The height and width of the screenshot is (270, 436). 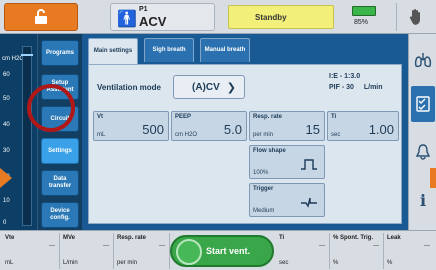 I want to click on settings-checklist-button, so click(x=423, y=104).